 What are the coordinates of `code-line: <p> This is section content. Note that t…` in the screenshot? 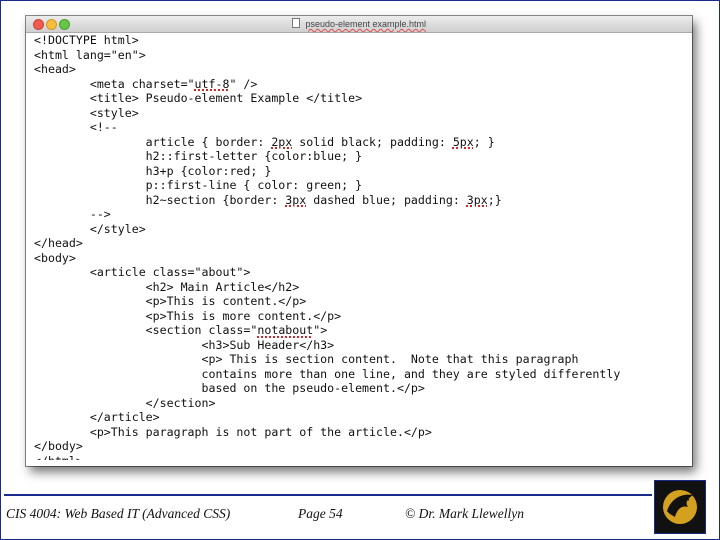 It's located at (306, 359).